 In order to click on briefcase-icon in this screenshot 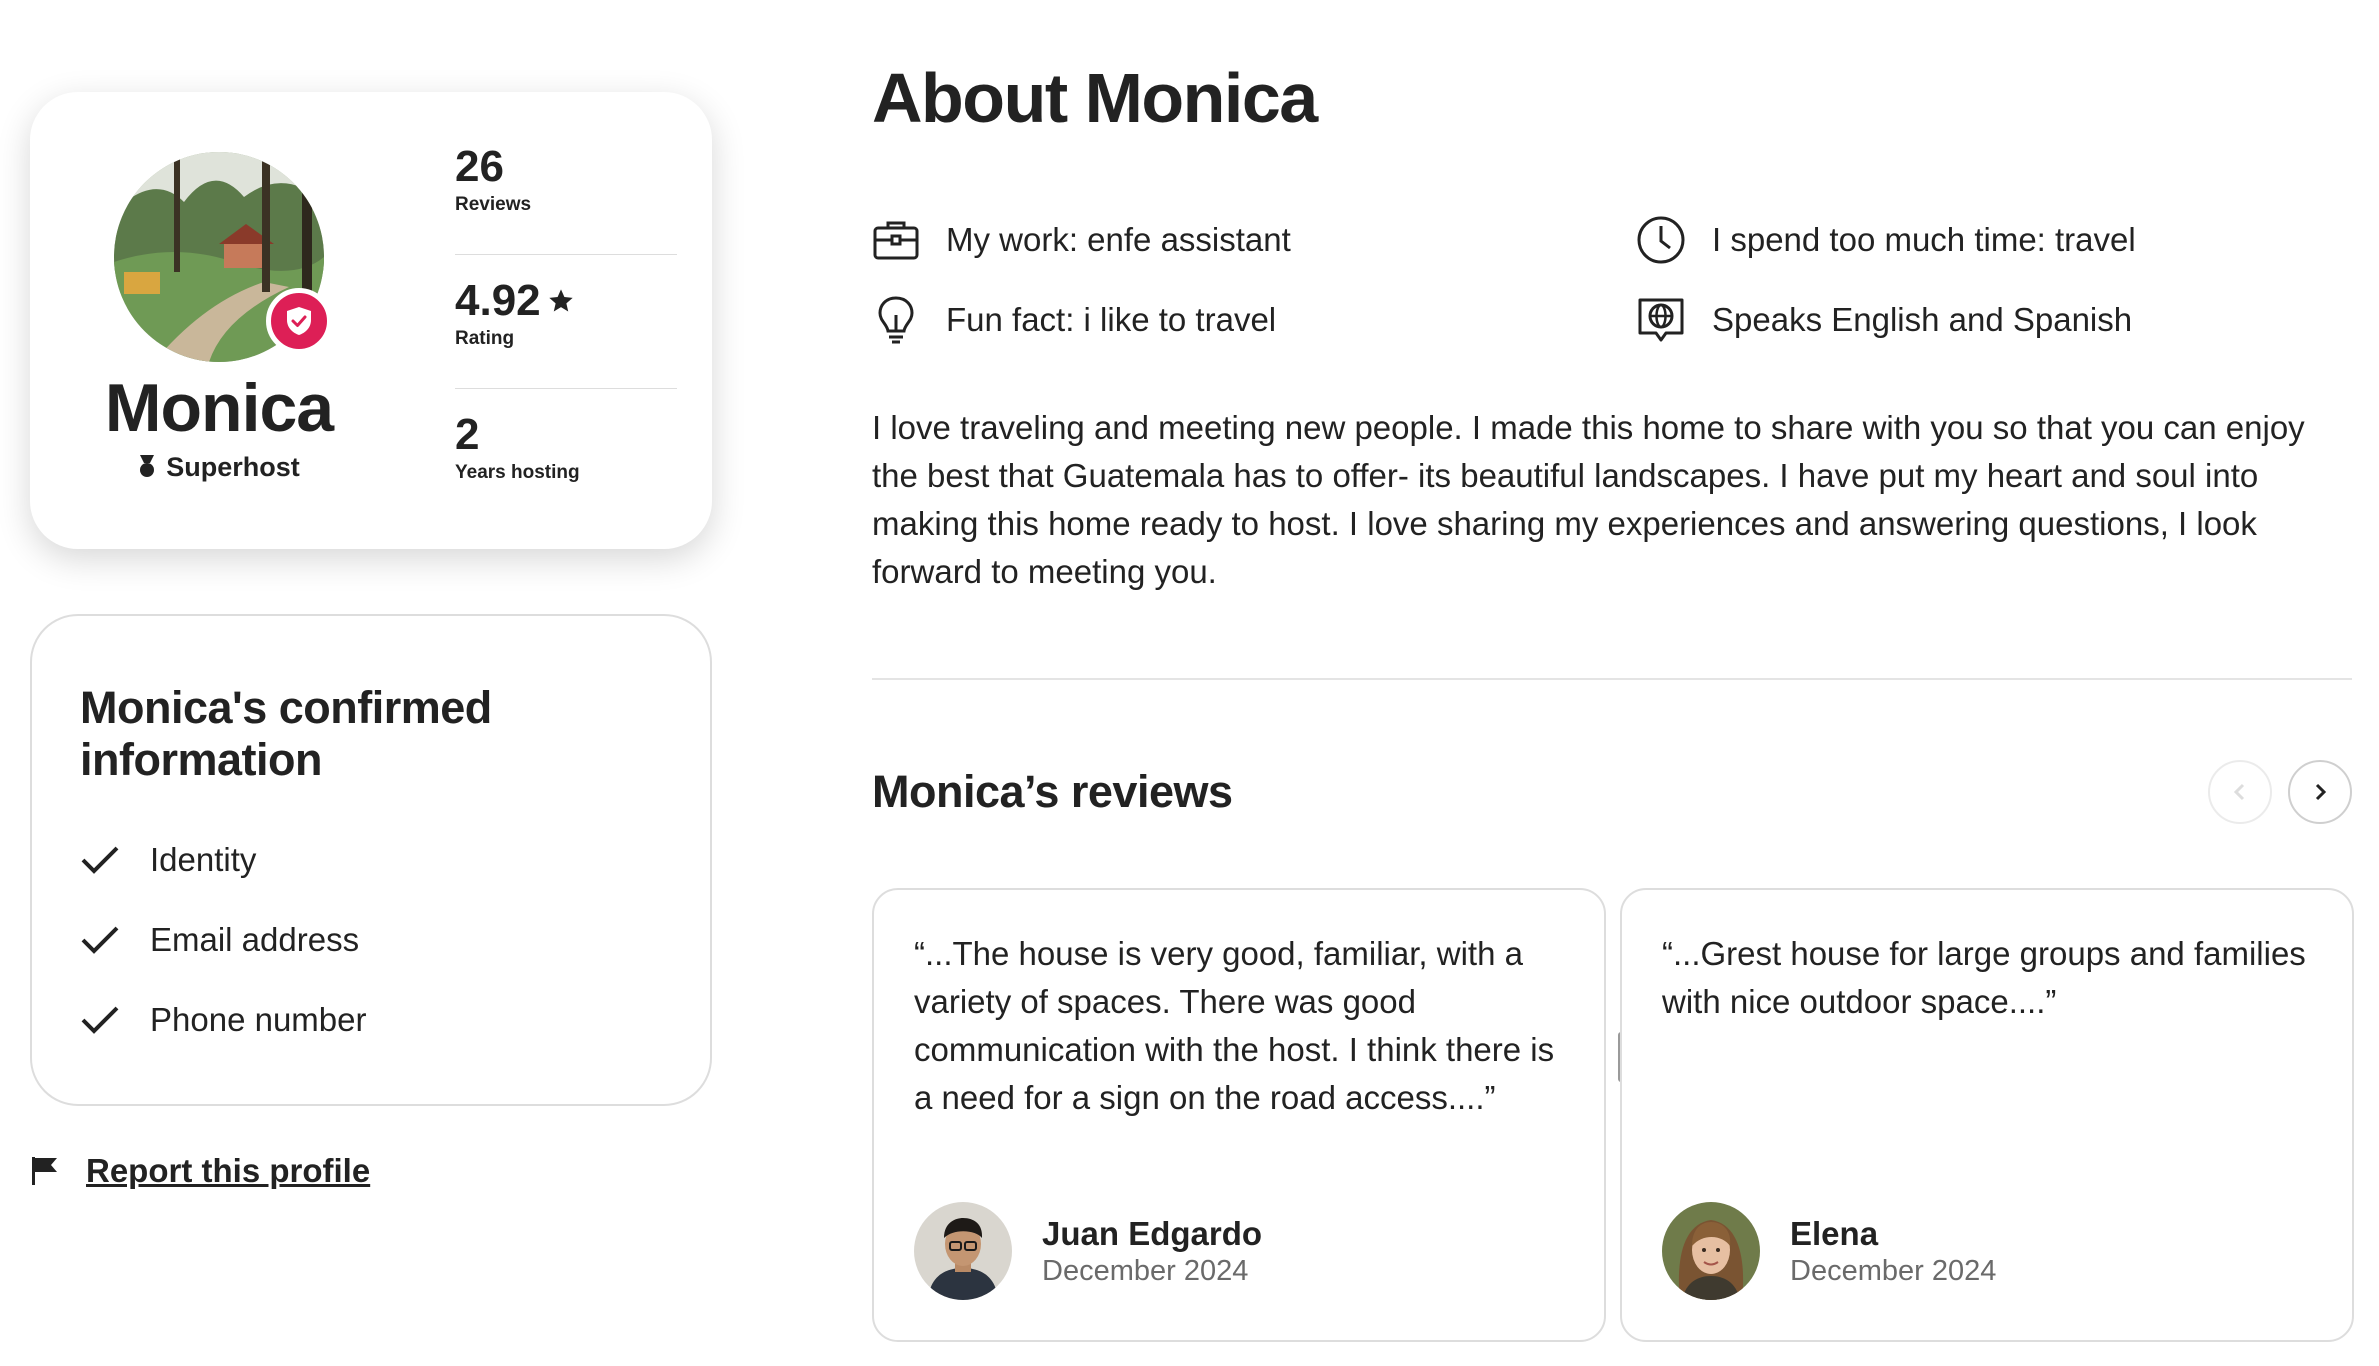, I will do `click(896, 240)`.